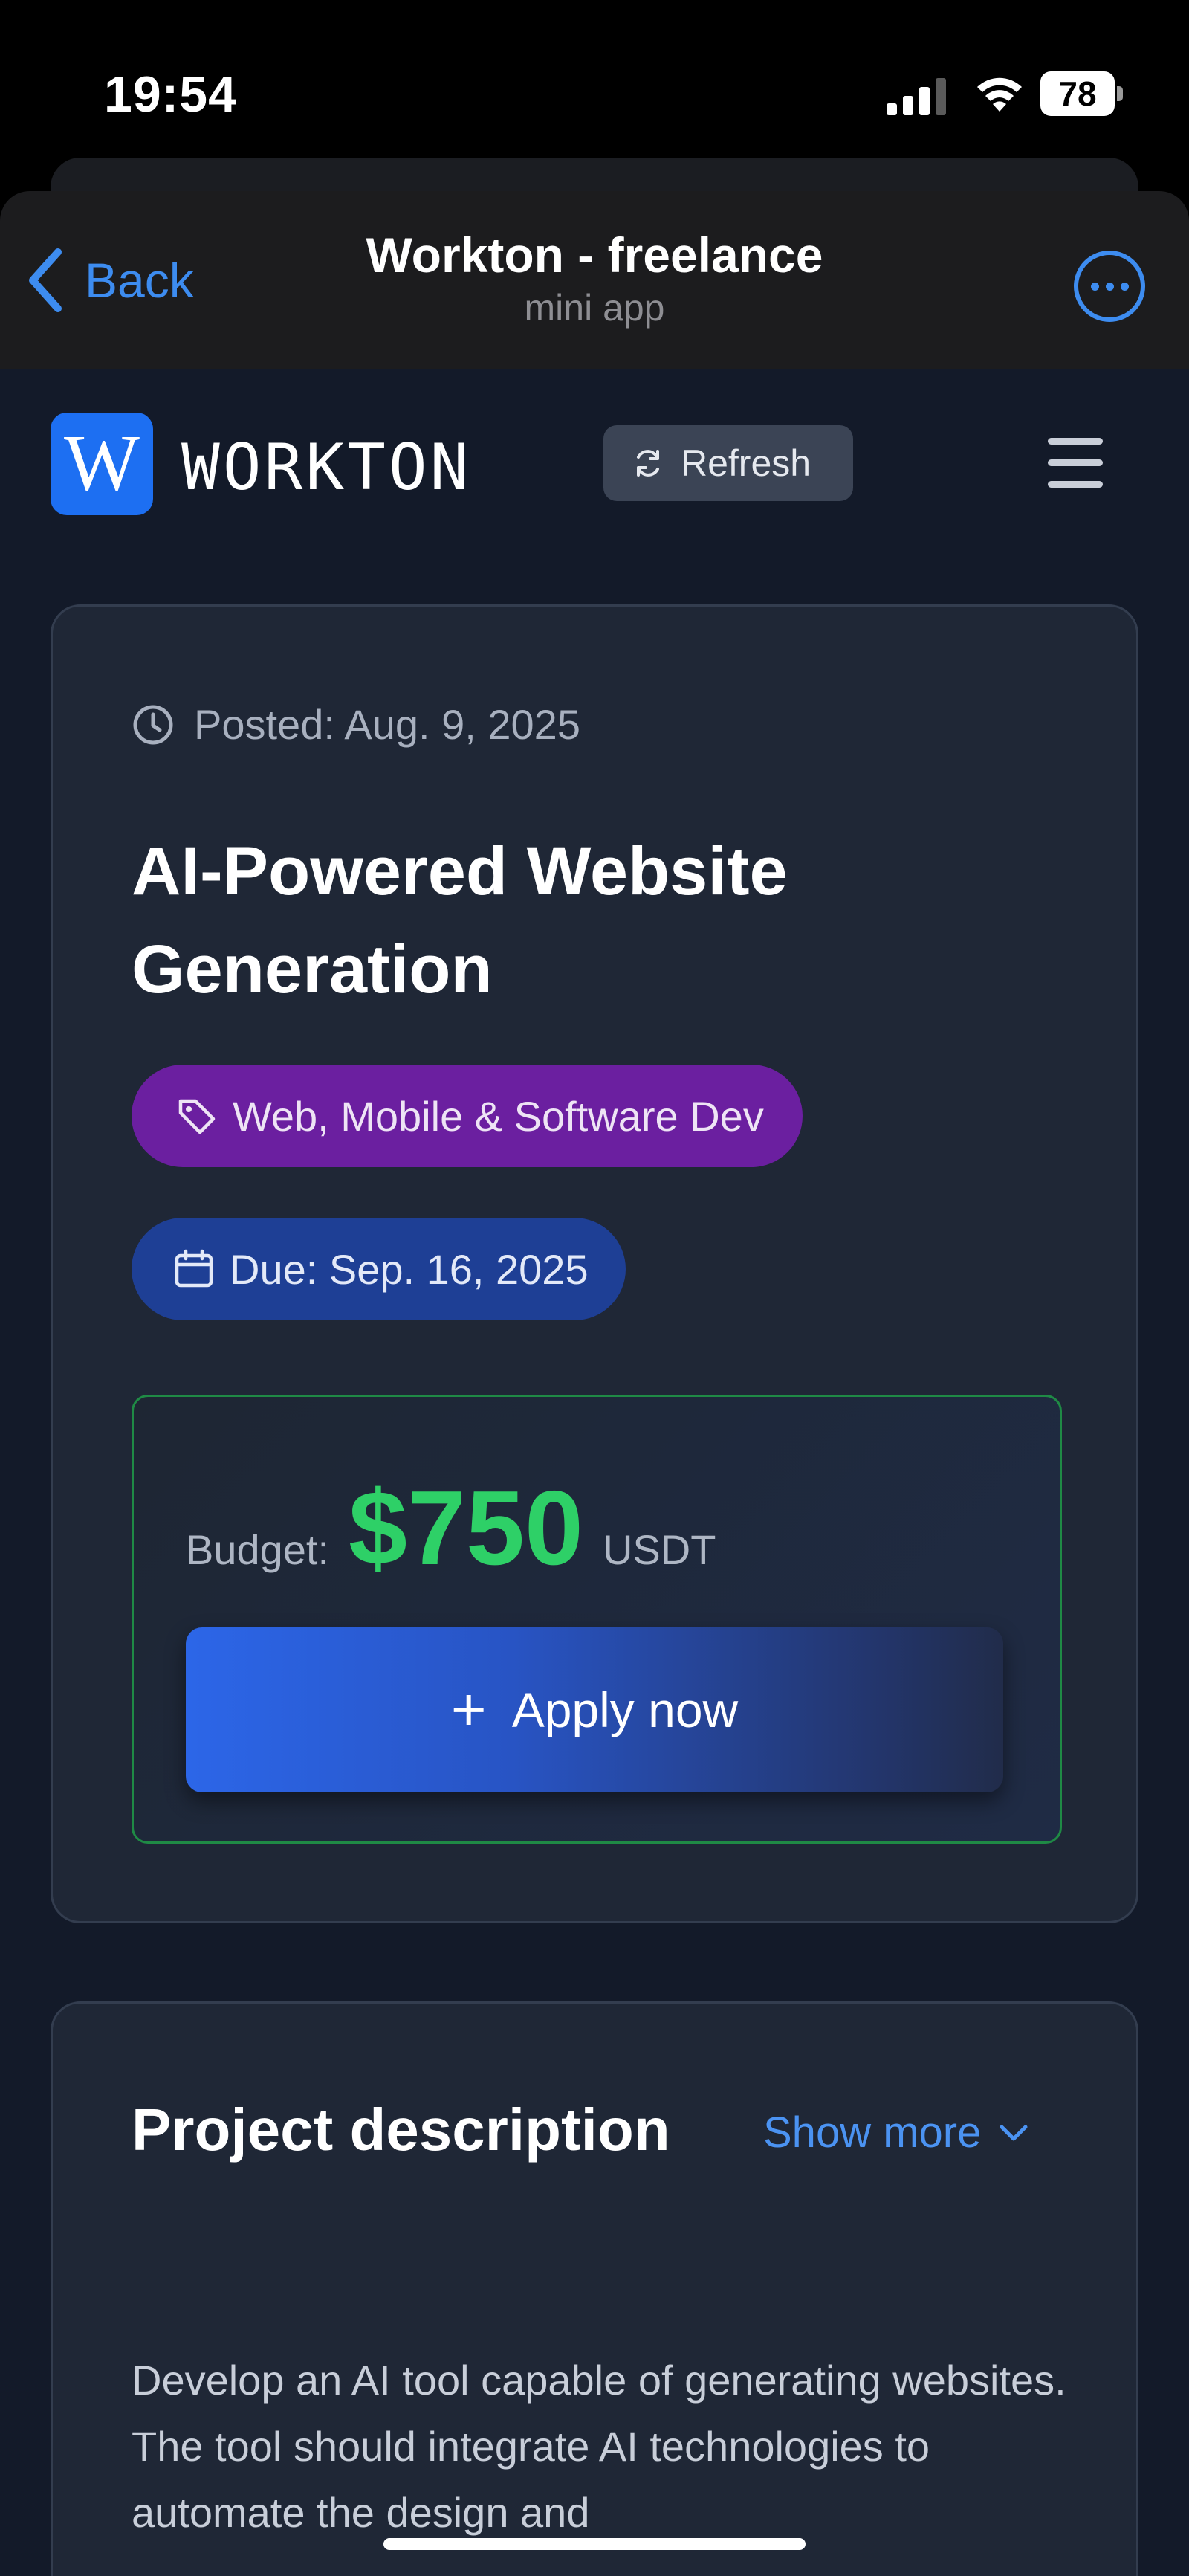  I want to click on battery-icon: 78, so click(1081, 93).